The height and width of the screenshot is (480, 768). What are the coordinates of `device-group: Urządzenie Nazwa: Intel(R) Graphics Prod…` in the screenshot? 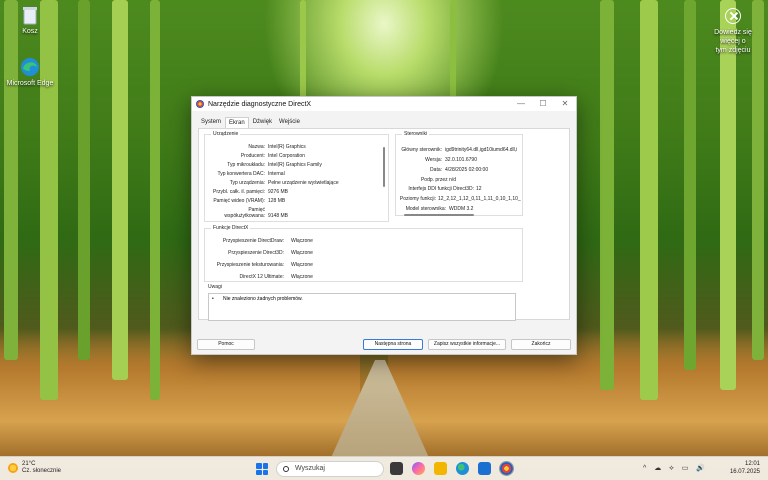 It's located at (296, 176).